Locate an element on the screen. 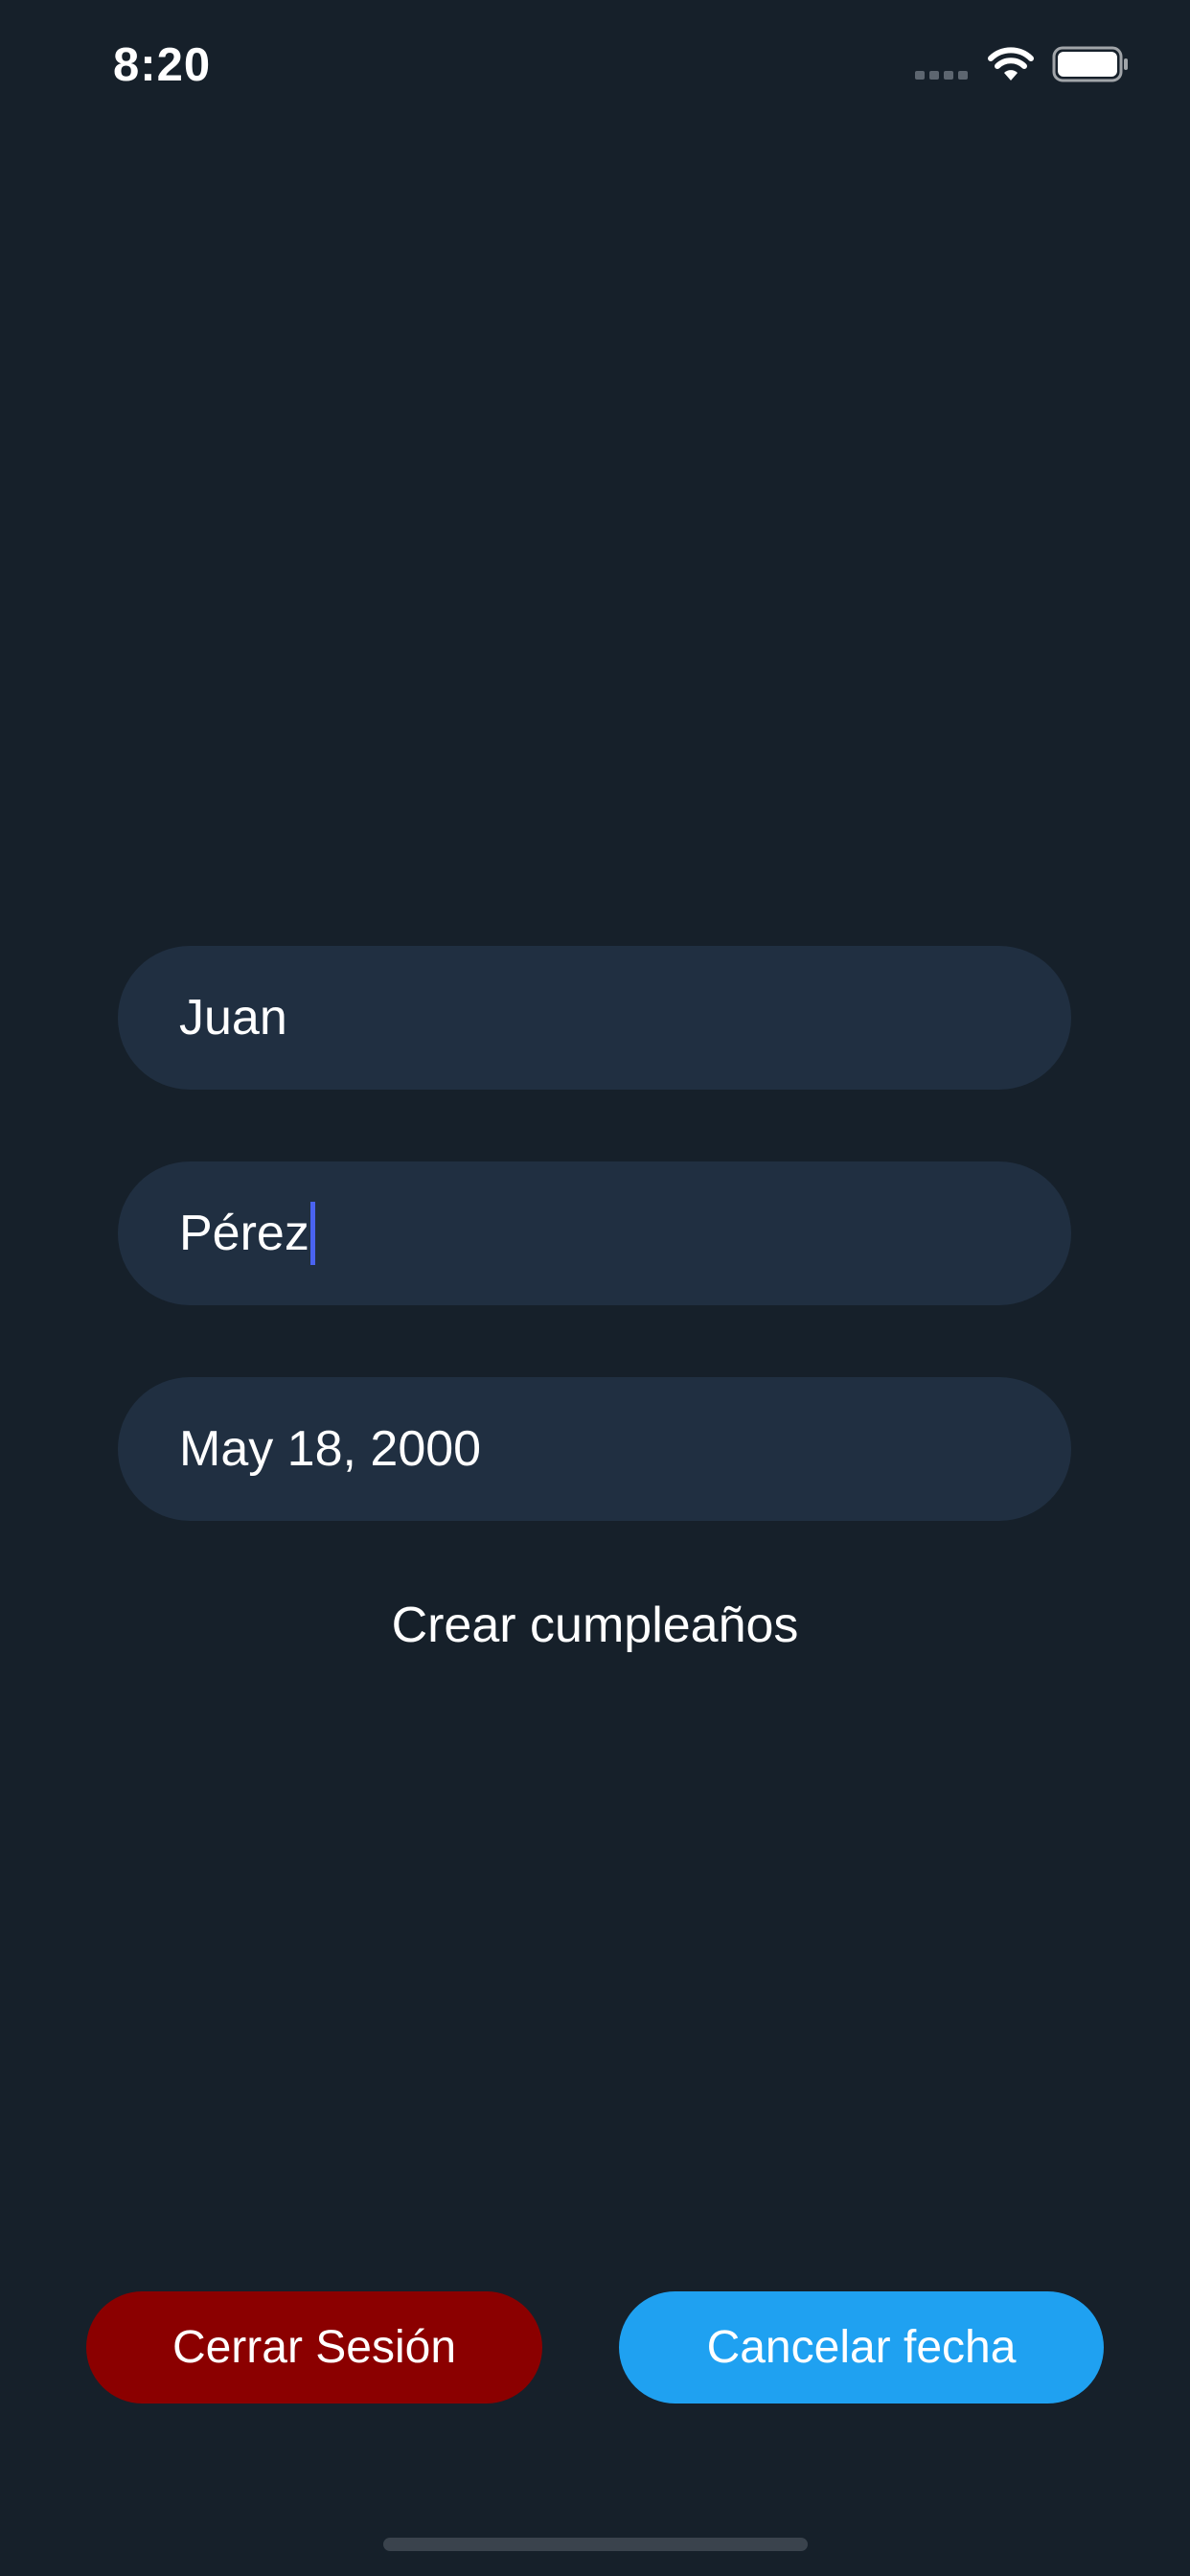 The image size is (1190, 2576). birth-date-field: May 18, 2000 is located at coordinates (594, 1449).